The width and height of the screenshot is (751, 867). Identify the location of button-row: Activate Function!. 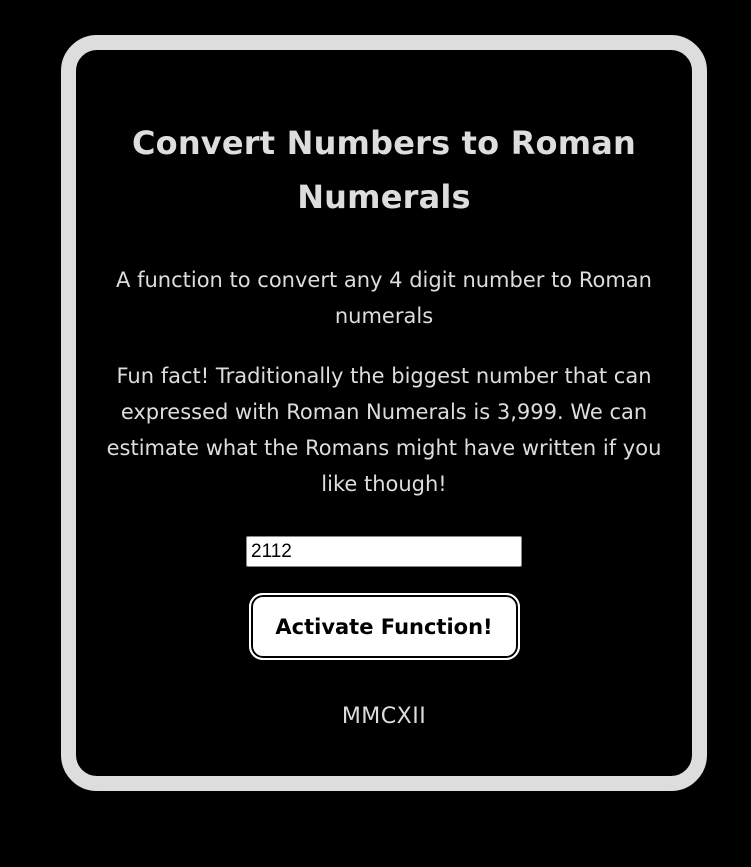
(384, 626).